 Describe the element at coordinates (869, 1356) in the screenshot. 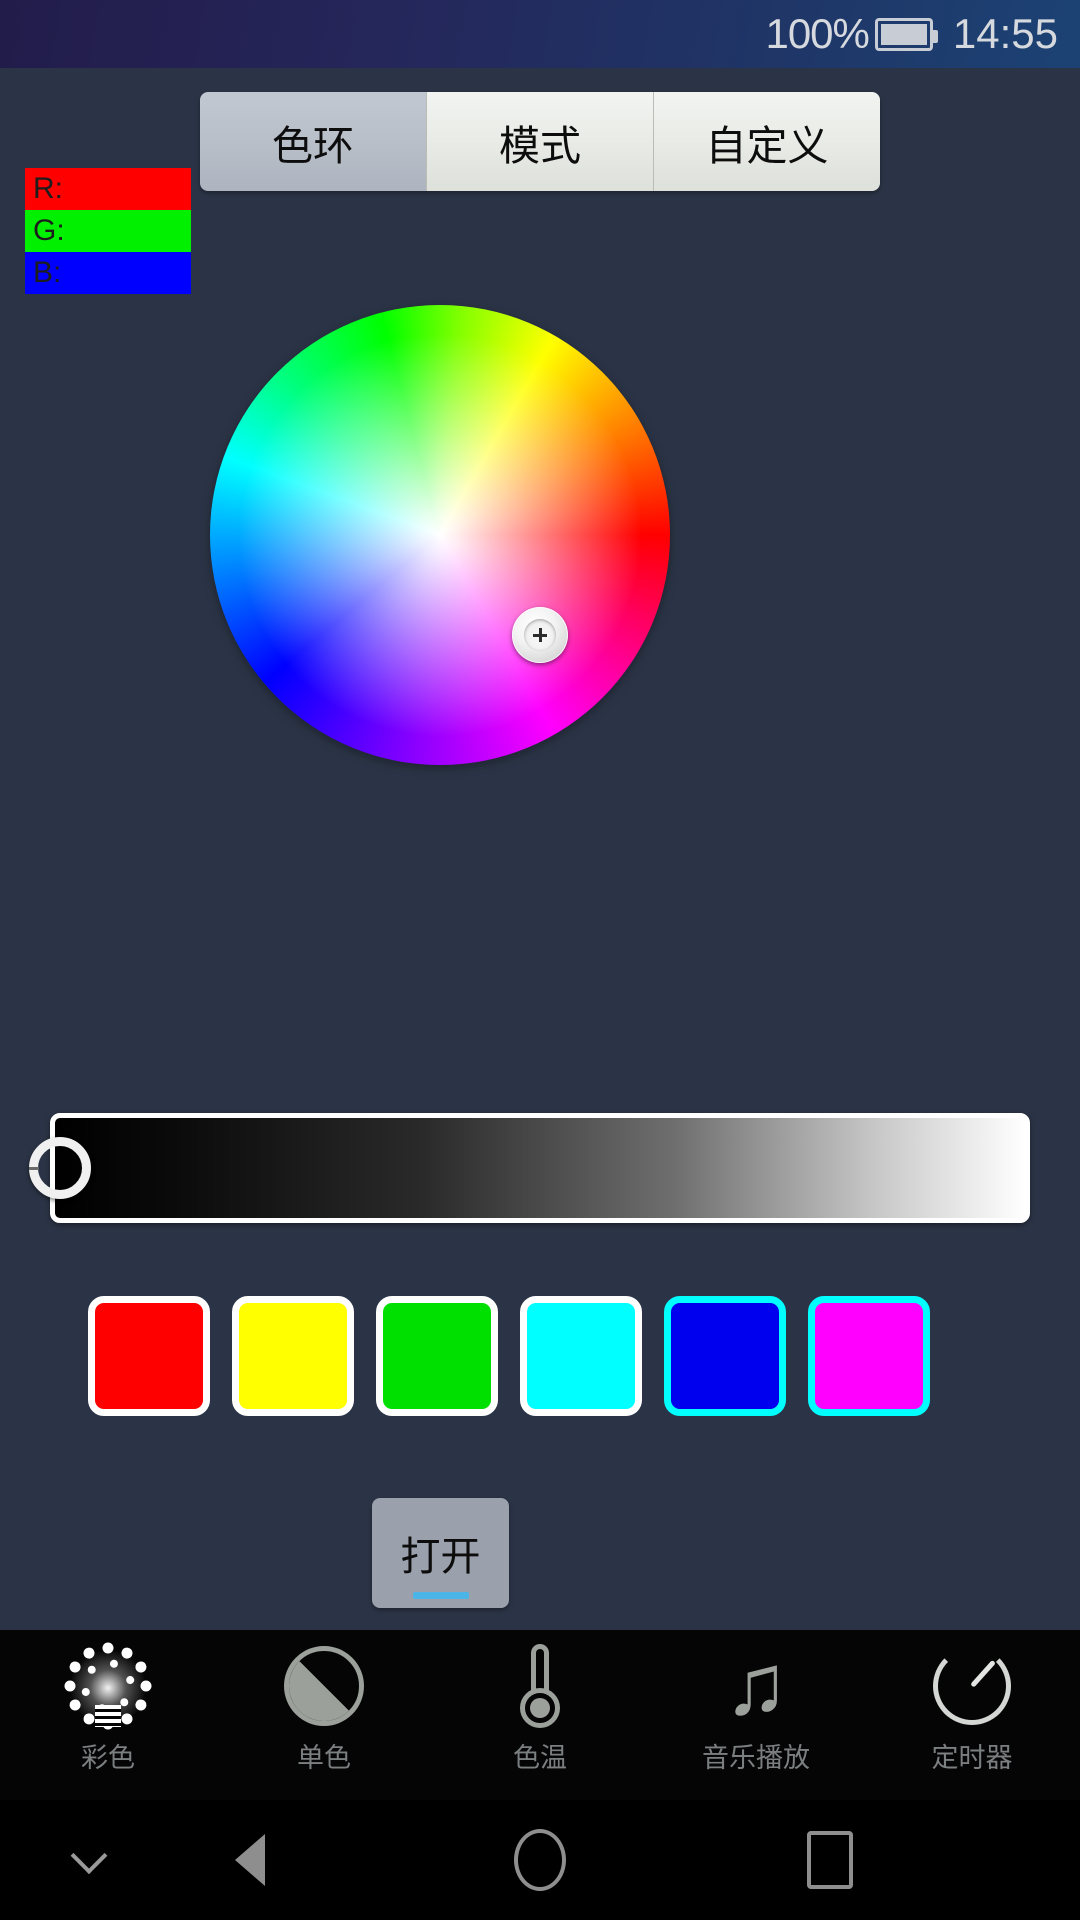

I see `swatch-magenta` at that location.